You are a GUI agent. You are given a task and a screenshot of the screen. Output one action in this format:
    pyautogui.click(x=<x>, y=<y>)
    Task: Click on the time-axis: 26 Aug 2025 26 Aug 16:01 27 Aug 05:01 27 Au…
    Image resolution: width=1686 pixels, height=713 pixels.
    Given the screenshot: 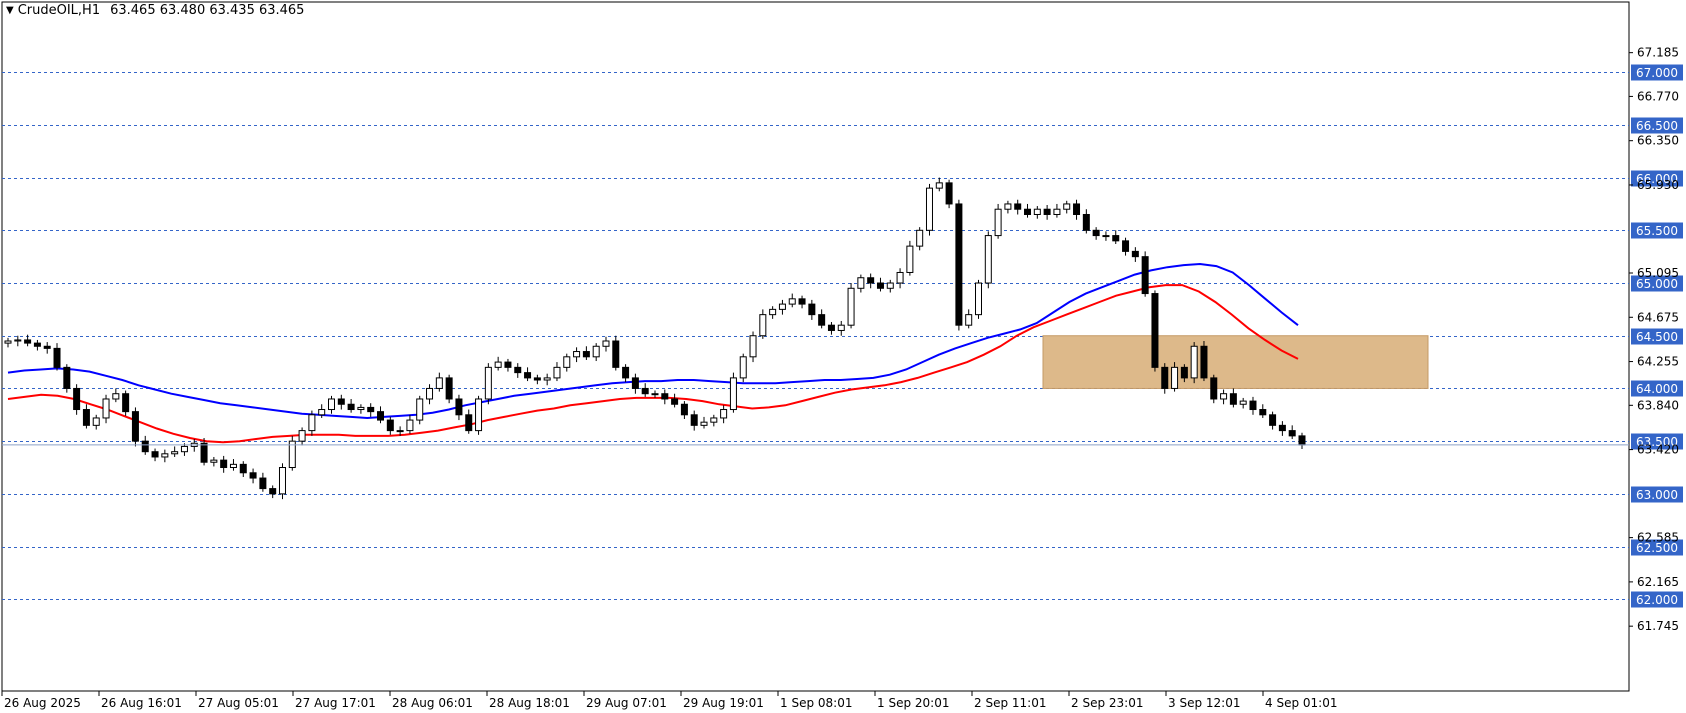 What is the action you would take?
    pyautogui.click(x=669, y=700)
    